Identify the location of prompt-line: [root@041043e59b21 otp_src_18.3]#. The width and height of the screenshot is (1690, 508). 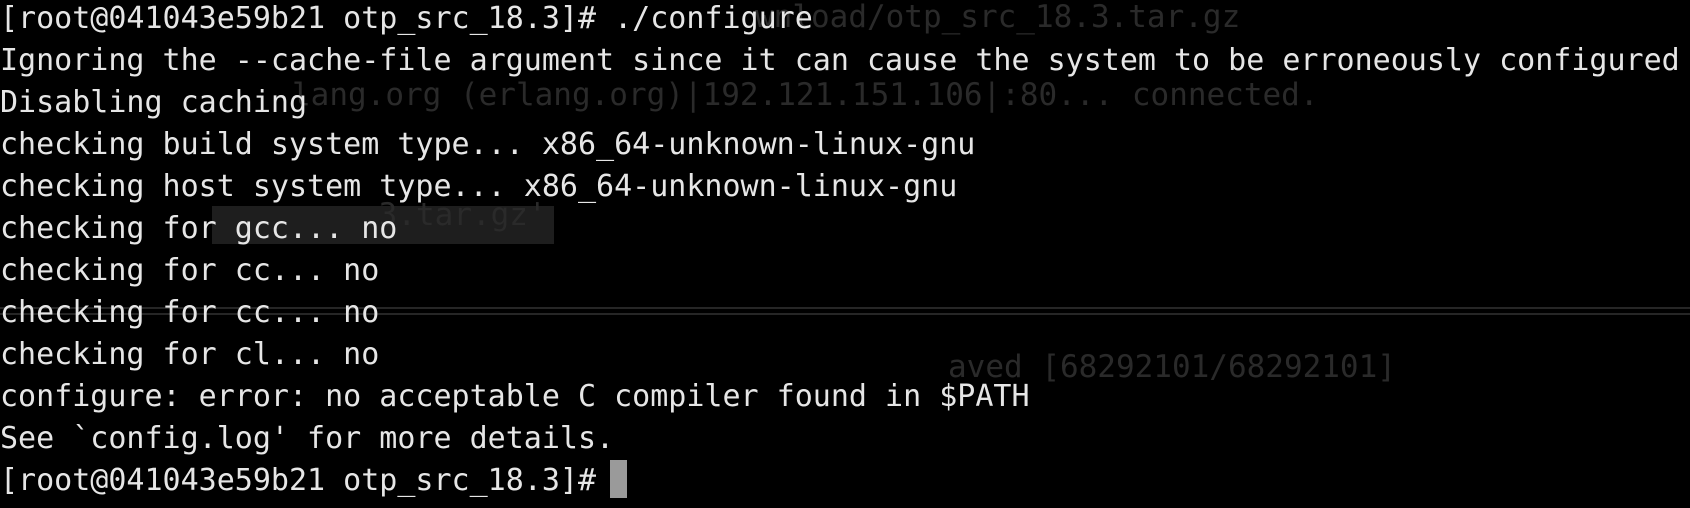
(840, 481).